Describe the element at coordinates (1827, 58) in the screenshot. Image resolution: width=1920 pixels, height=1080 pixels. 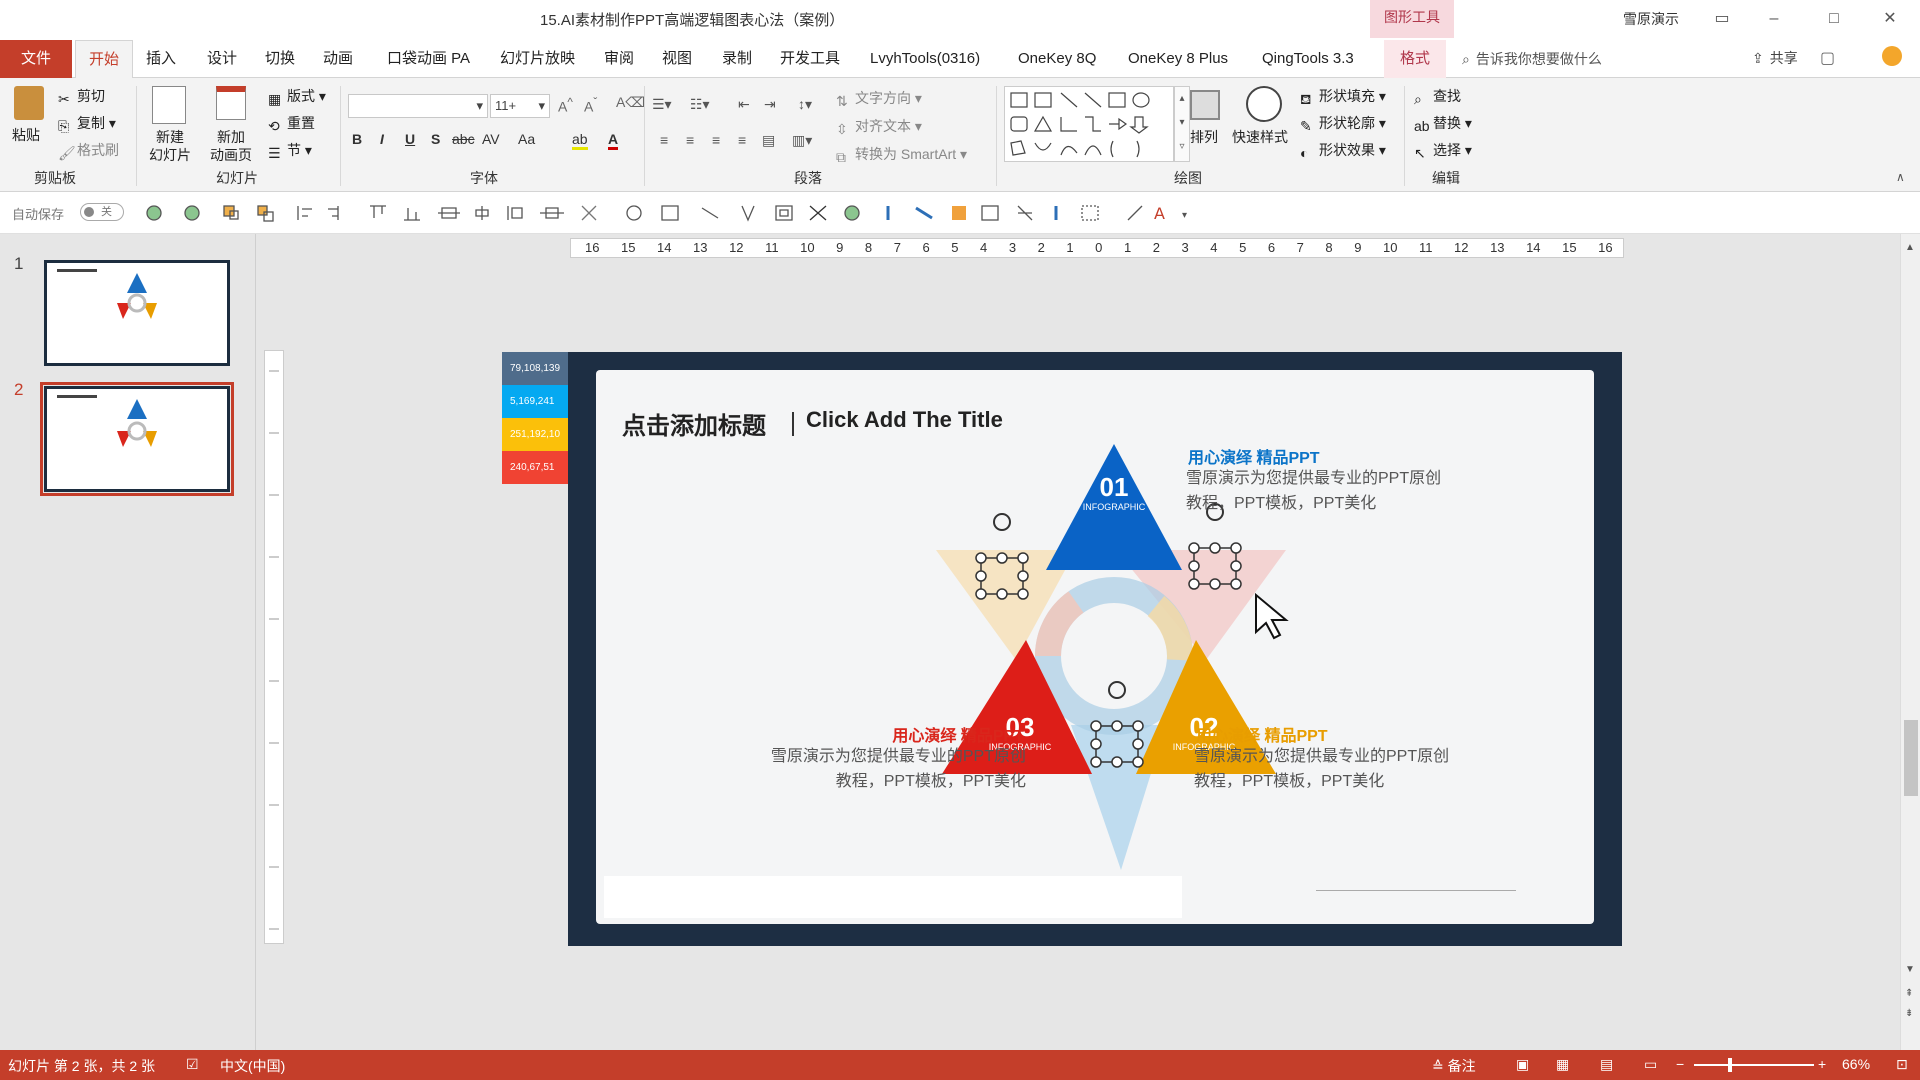
I see `comments-icon: ▢` at that location.